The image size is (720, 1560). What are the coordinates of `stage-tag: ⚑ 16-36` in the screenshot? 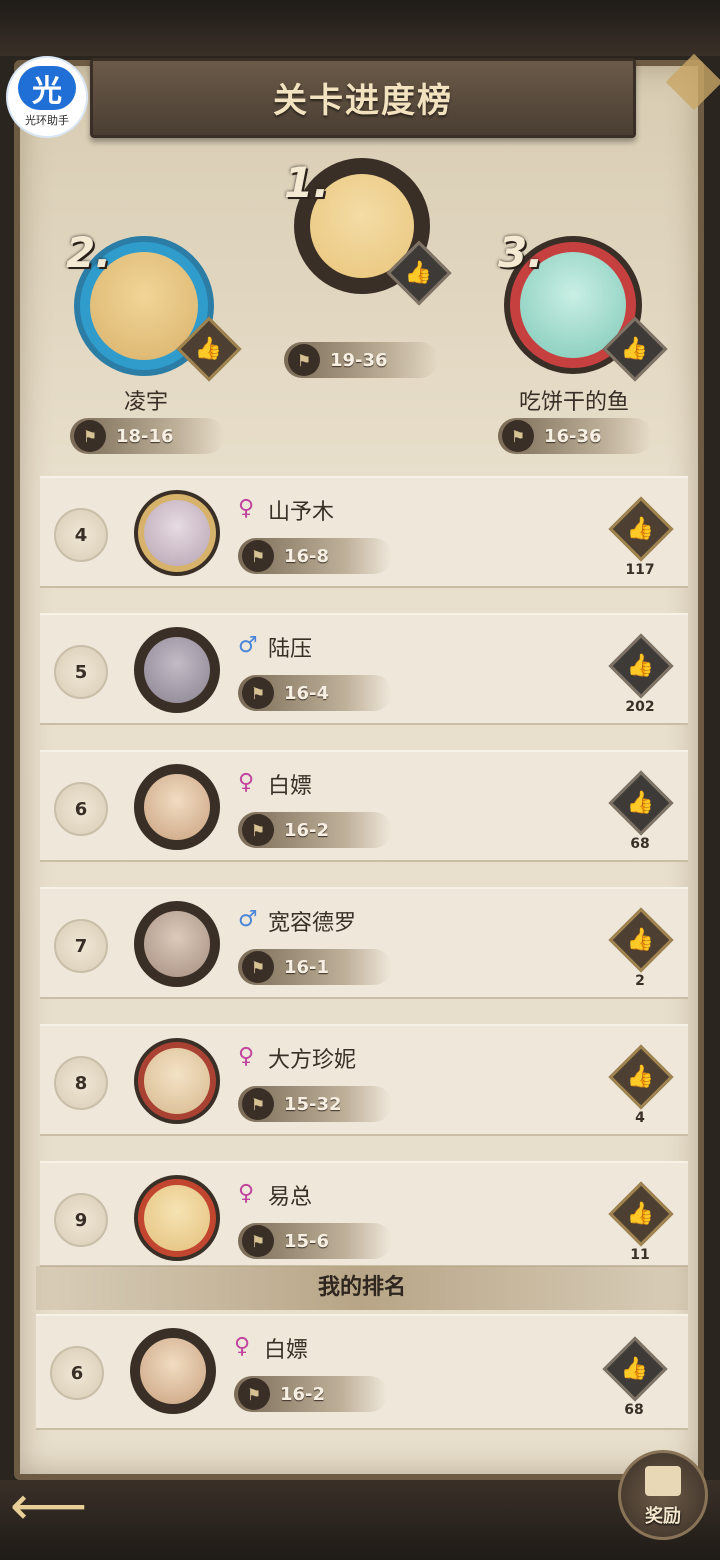 It's located at (575, 436).